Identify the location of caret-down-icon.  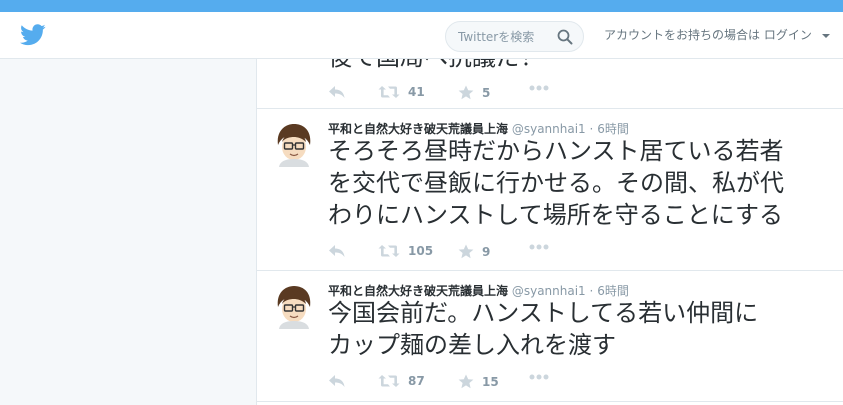
(825, 35).